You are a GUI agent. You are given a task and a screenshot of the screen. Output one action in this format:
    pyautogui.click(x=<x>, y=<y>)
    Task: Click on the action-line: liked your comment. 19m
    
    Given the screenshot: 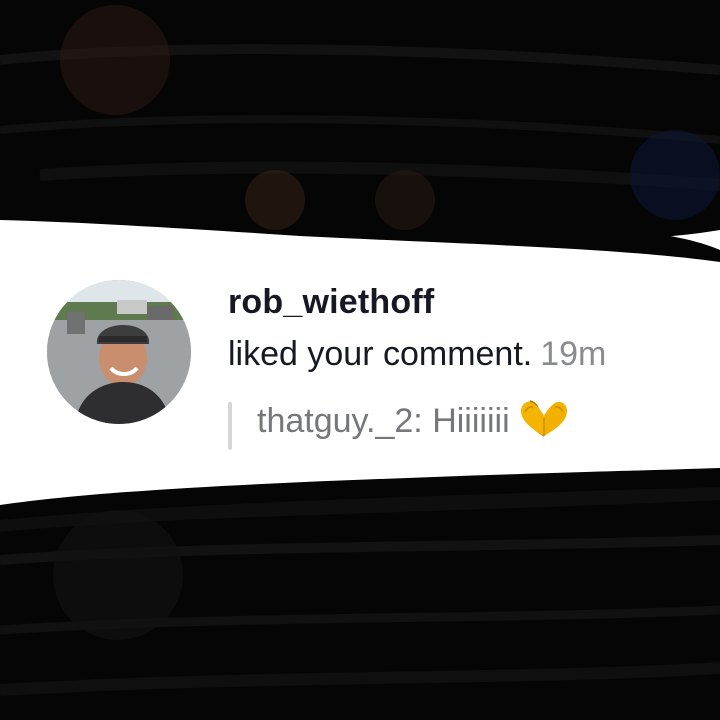 What is the action you would take?
    pyautogui.click(x=417, y=354)
    